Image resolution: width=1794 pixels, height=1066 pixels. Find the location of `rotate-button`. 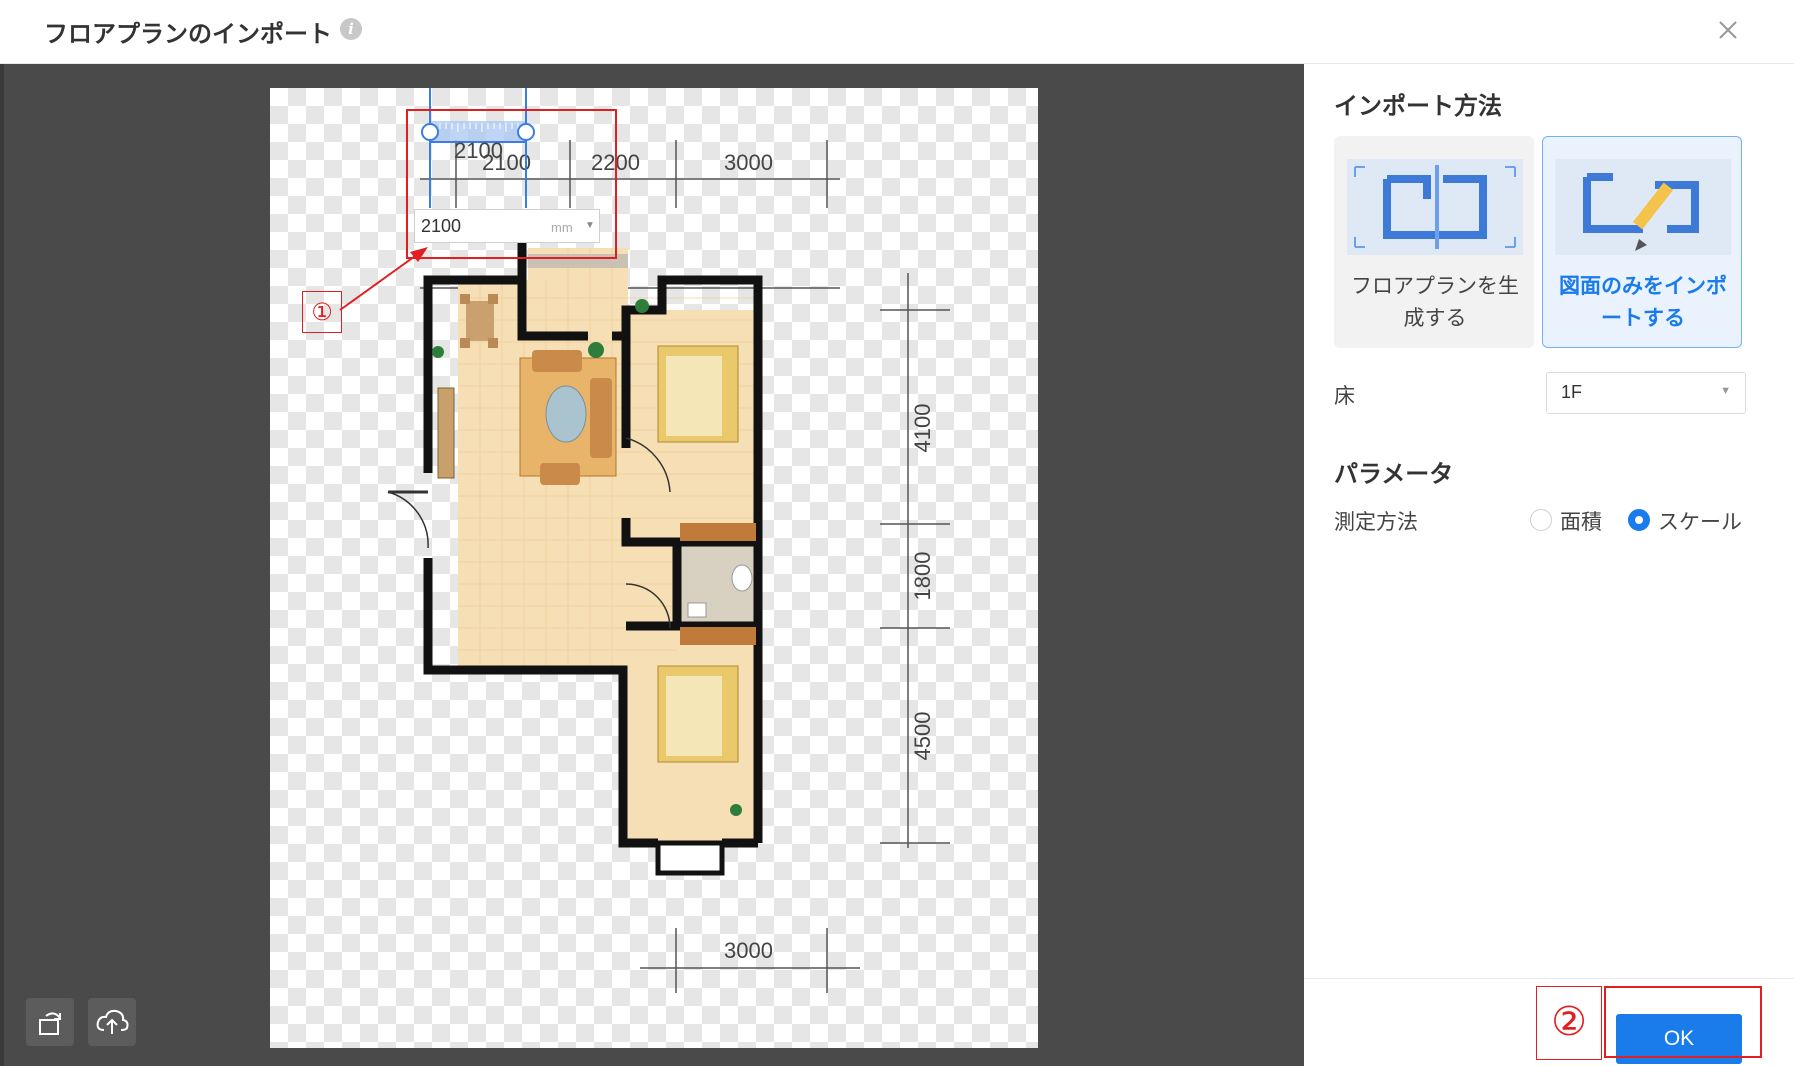

rotate-button is located at coordinates (50, 1022).